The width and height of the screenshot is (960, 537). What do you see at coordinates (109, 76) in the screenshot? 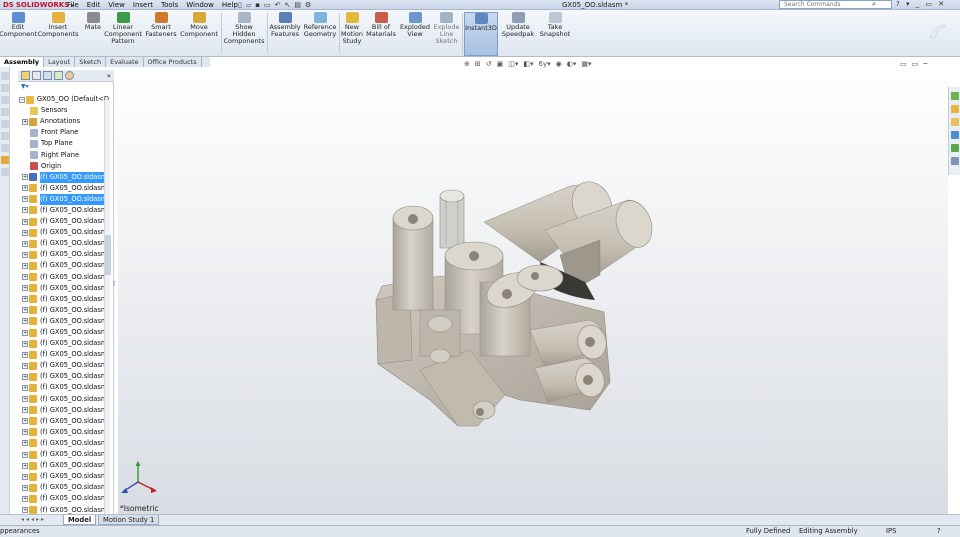
I see `more-tabs-icon: »` at bounding box center [109, 76].